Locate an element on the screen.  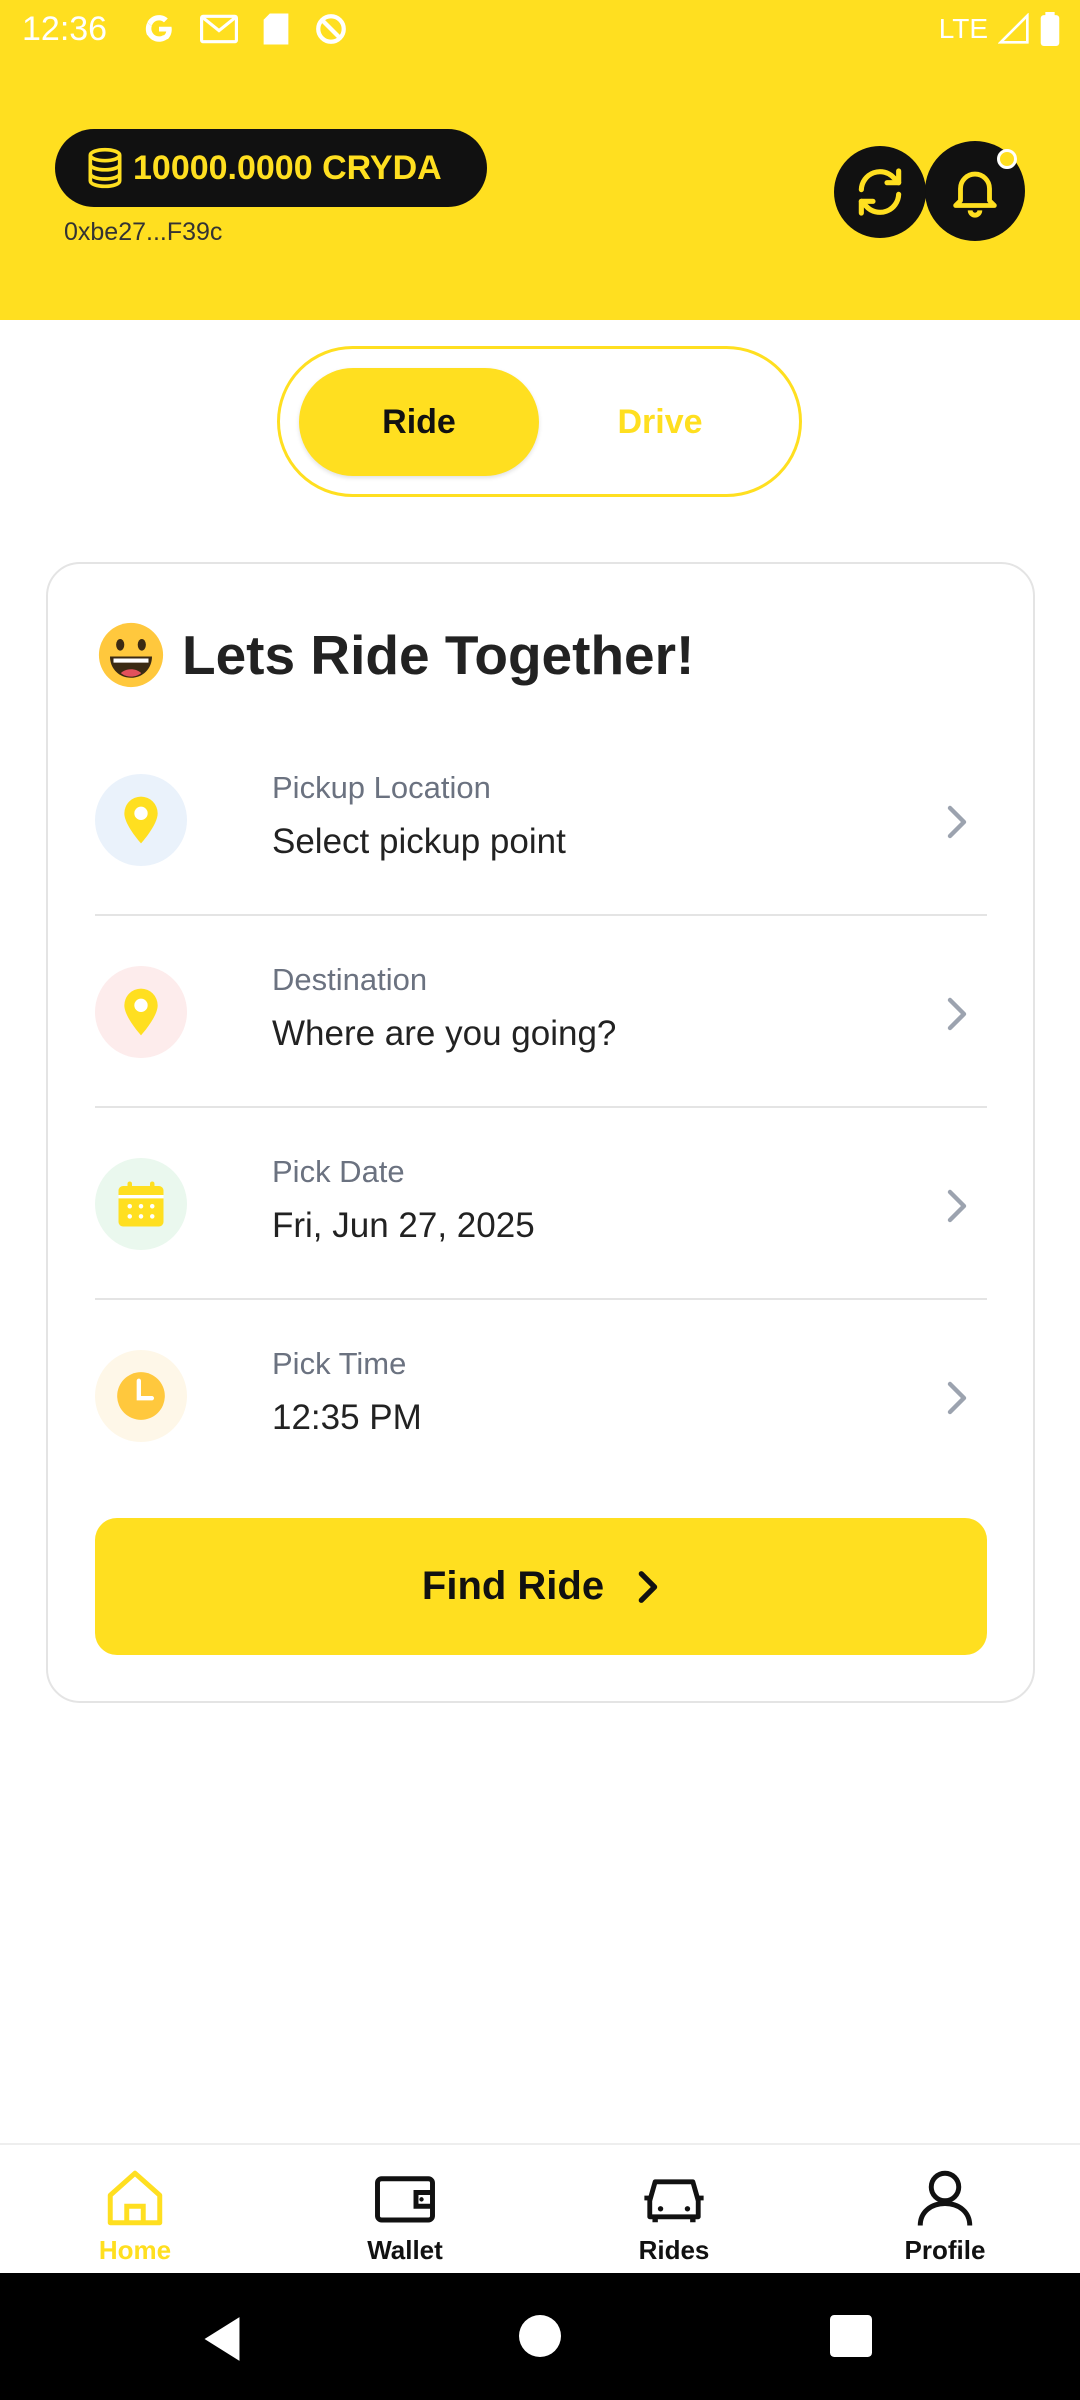
pick-date-row: Pick Date Fri, Jun 27, 2025 is located at coordinates (541, 1204).